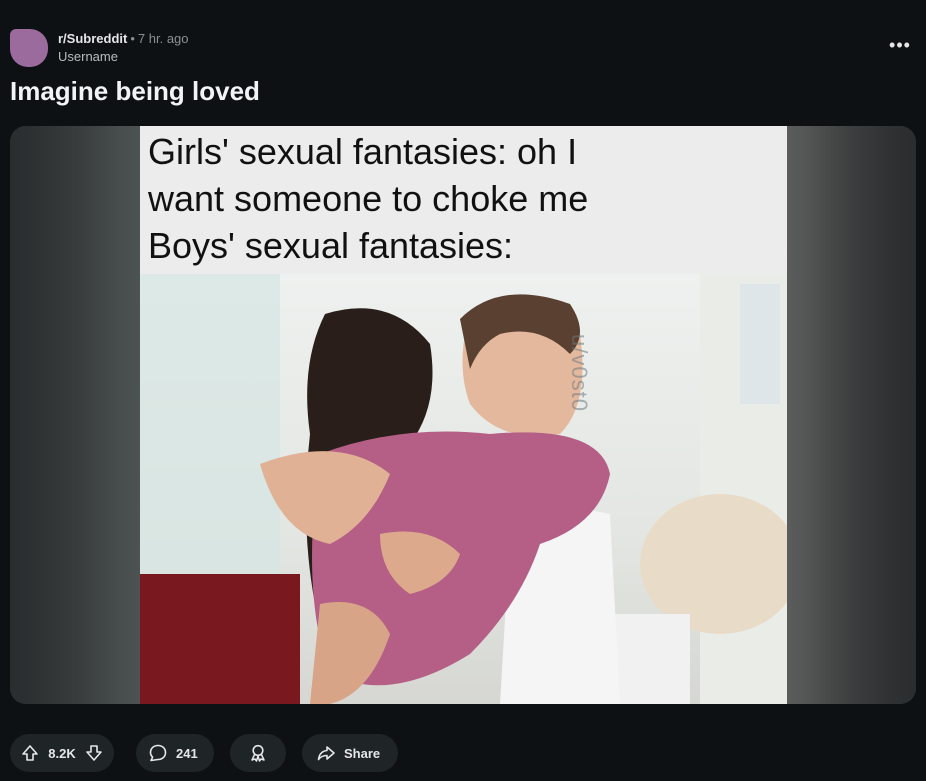 The width and height of the screenshot is (926, 781). What do you see at coordinates (326, 753) in the screenshot?
I see `share-arrow-icon` at bounding box center [326, 753].